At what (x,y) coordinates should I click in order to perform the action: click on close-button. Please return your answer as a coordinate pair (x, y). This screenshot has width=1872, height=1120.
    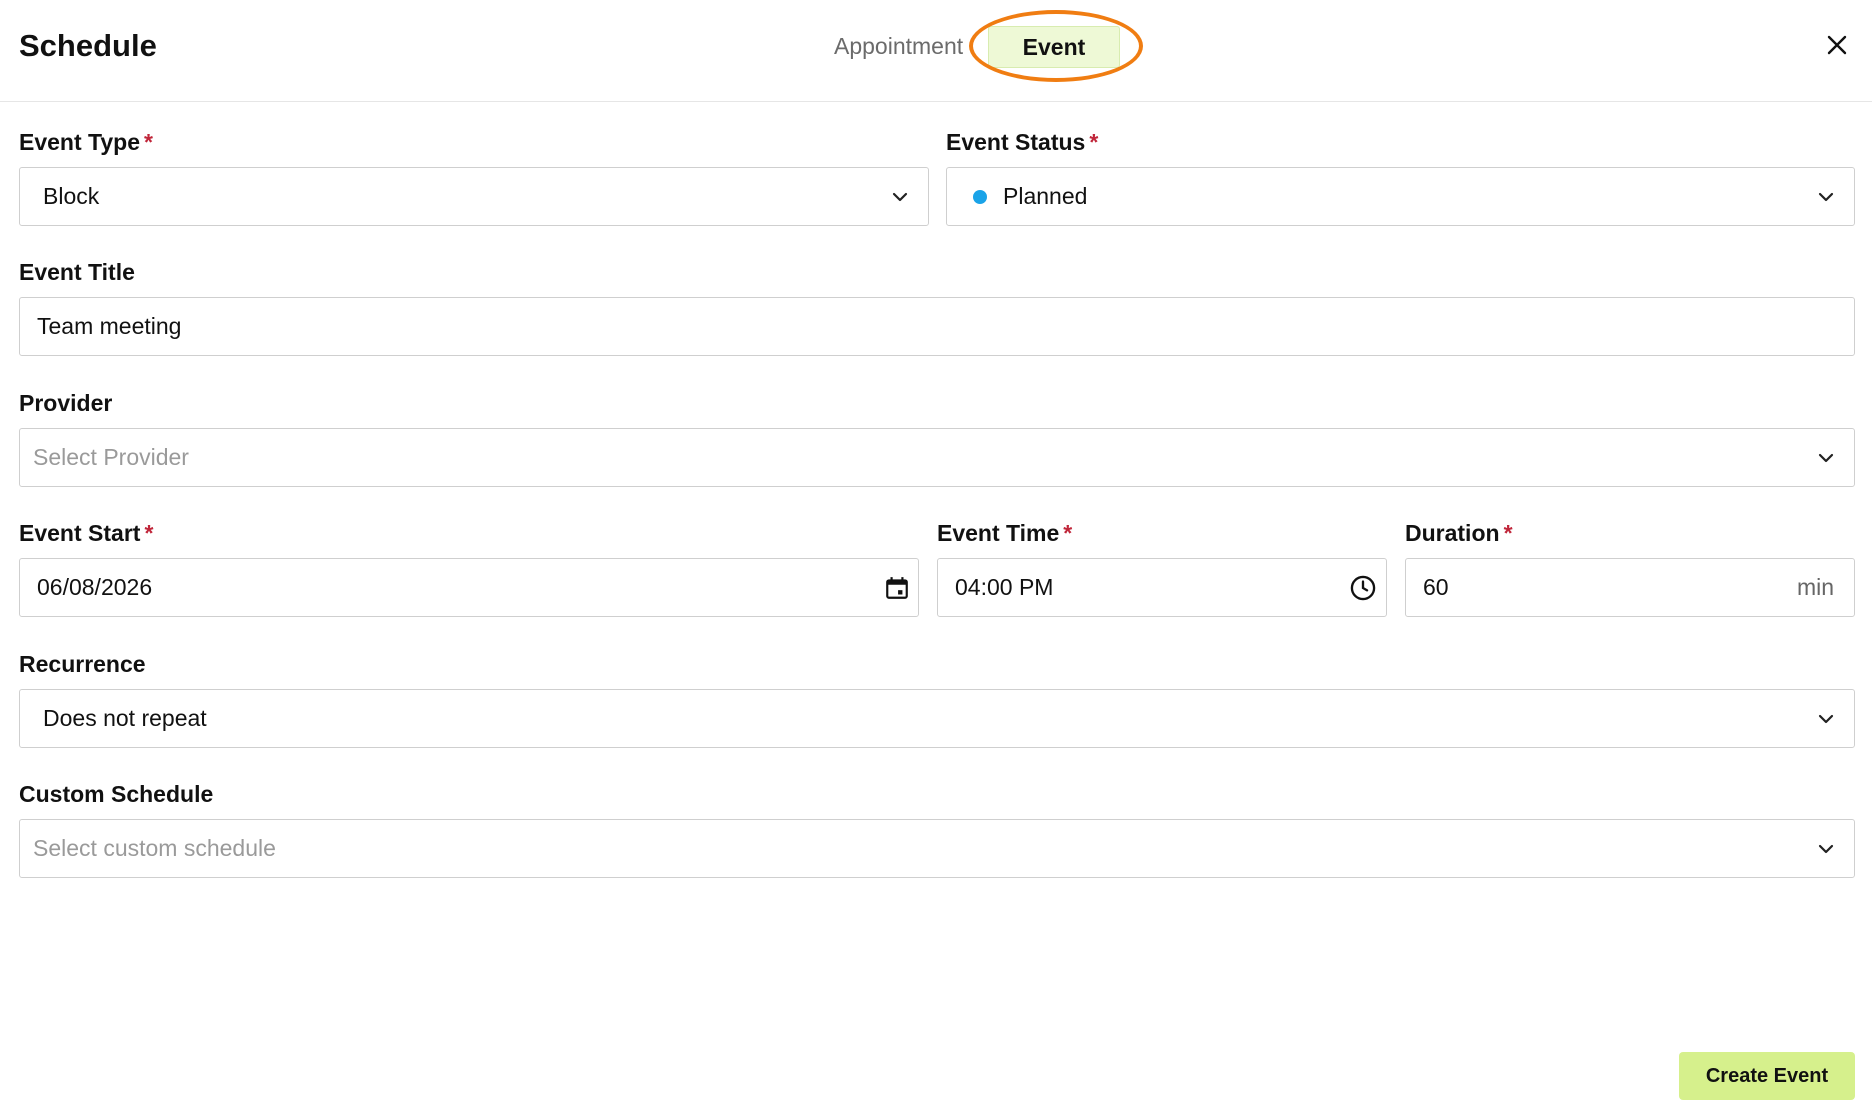
    Looking at the image, I should click on (1837, 45).